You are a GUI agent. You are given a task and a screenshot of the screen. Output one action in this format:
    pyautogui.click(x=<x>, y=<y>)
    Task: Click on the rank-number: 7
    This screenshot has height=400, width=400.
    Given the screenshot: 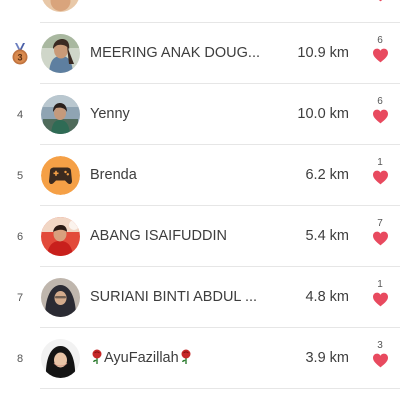 What is the action you would take?
    pyautogui.click(x=20, y=297)
    